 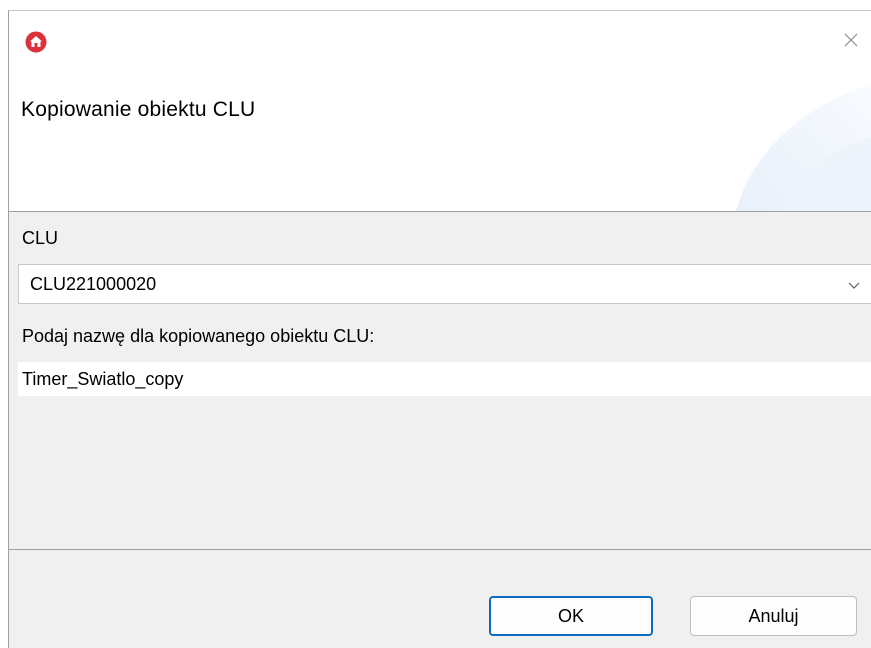 What do you see at coordinates (444, 284) in the screenshot?
I see `clu-select: CLU221000020` at bounding box center [444, 284].